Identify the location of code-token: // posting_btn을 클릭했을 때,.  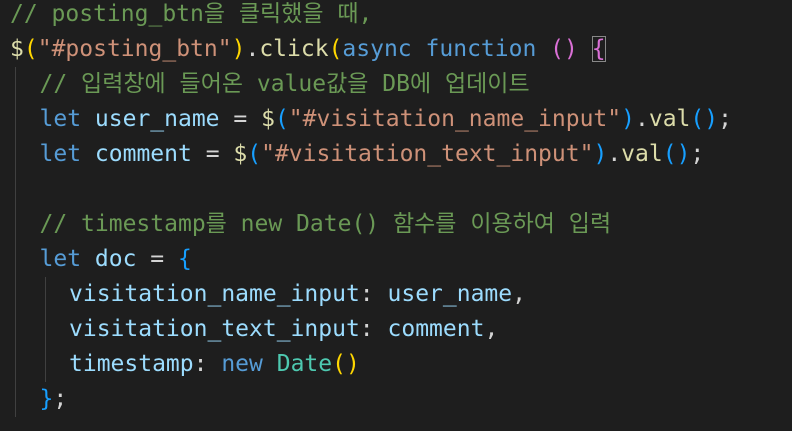
(191, 14).